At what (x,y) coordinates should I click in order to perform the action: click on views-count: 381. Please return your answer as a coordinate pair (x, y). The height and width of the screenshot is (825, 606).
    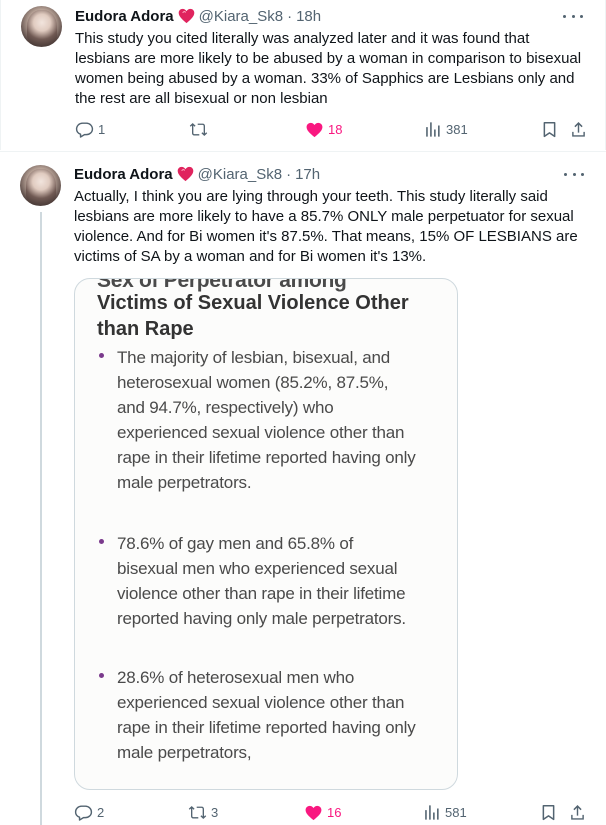
    Looking at the image, I should click on (457, 129).